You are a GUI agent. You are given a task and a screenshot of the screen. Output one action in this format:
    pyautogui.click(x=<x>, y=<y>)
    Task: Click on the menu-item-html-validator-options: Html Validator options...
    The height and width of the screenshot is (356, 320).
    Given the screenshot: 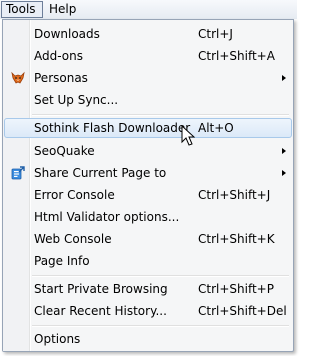 What is the action you would take?
    pyautogui.click(x=148, y=217)
    